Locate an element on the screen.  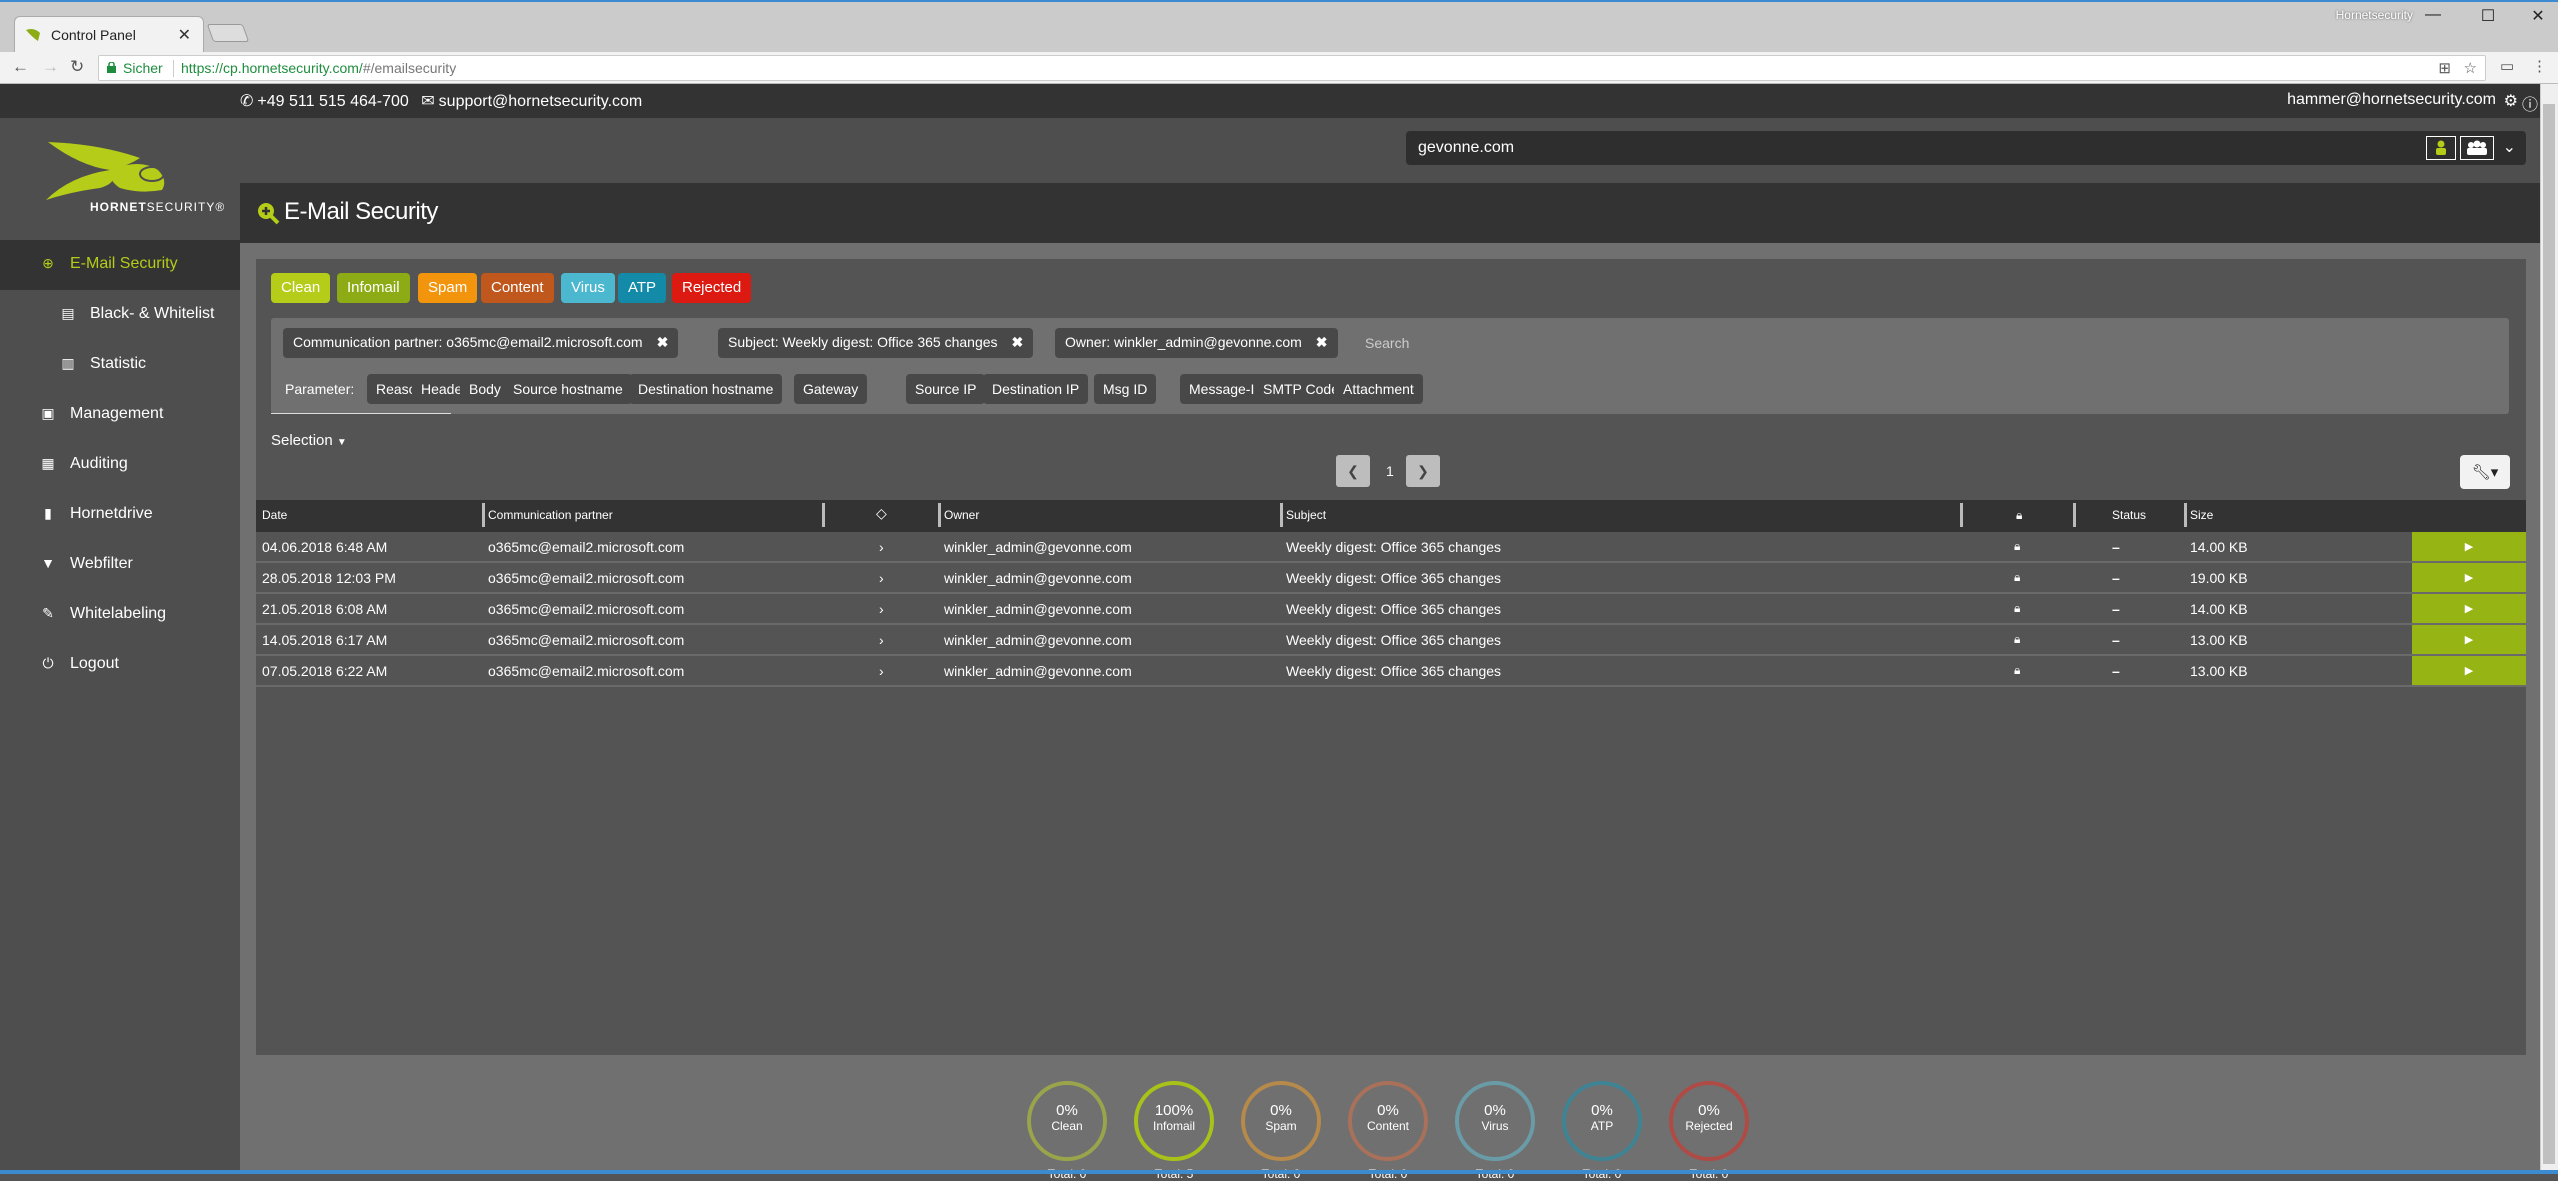
domain-selector: gevonne.com ⌄ is located at coordinates (1966, 148).